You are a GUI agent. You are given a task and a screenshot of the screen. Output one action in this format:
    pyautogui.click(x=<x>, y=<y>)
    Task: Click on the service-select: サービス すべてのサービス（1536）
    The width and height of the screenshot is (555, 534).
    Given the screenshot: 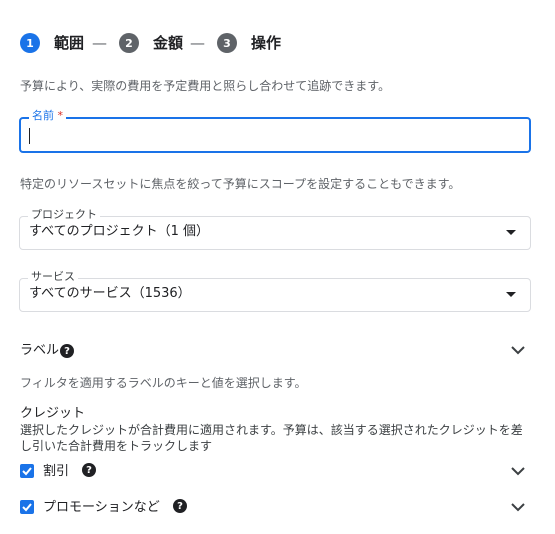 What is the action you would take?
    pyautogui.click(x=275, y=291)
    